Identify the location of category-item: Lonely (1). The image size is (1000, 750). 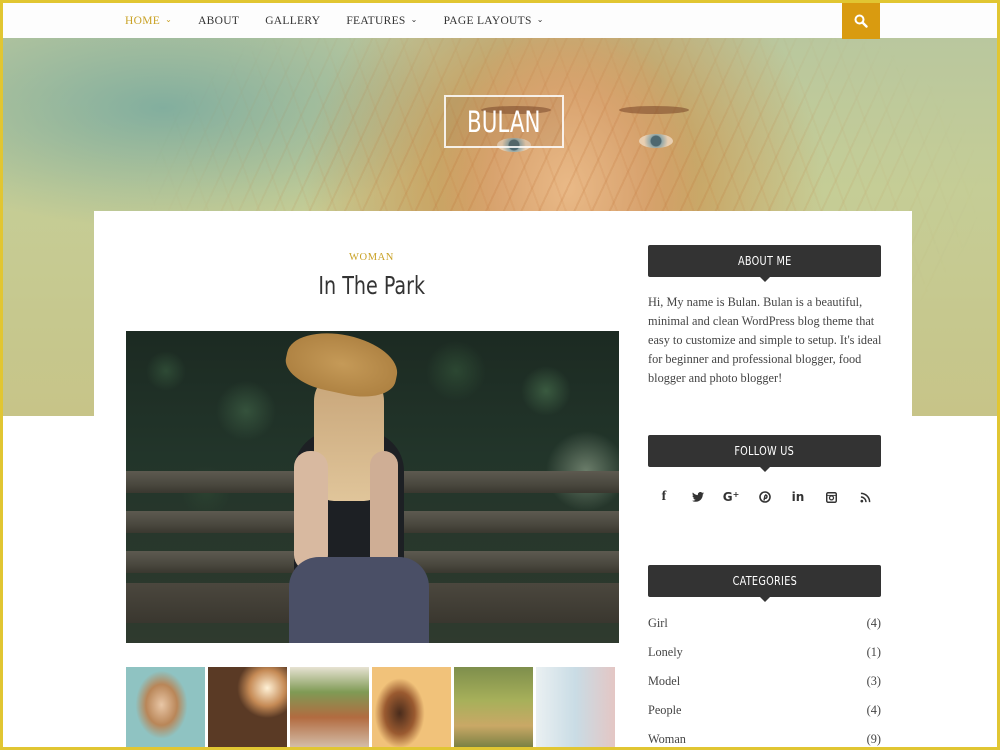
(764, 652).